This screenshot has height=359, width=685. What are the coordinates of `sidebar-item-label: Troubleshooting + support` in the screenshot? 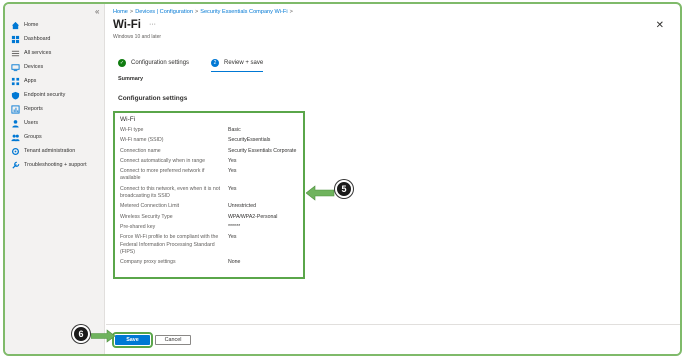 It's located at (55, 165).